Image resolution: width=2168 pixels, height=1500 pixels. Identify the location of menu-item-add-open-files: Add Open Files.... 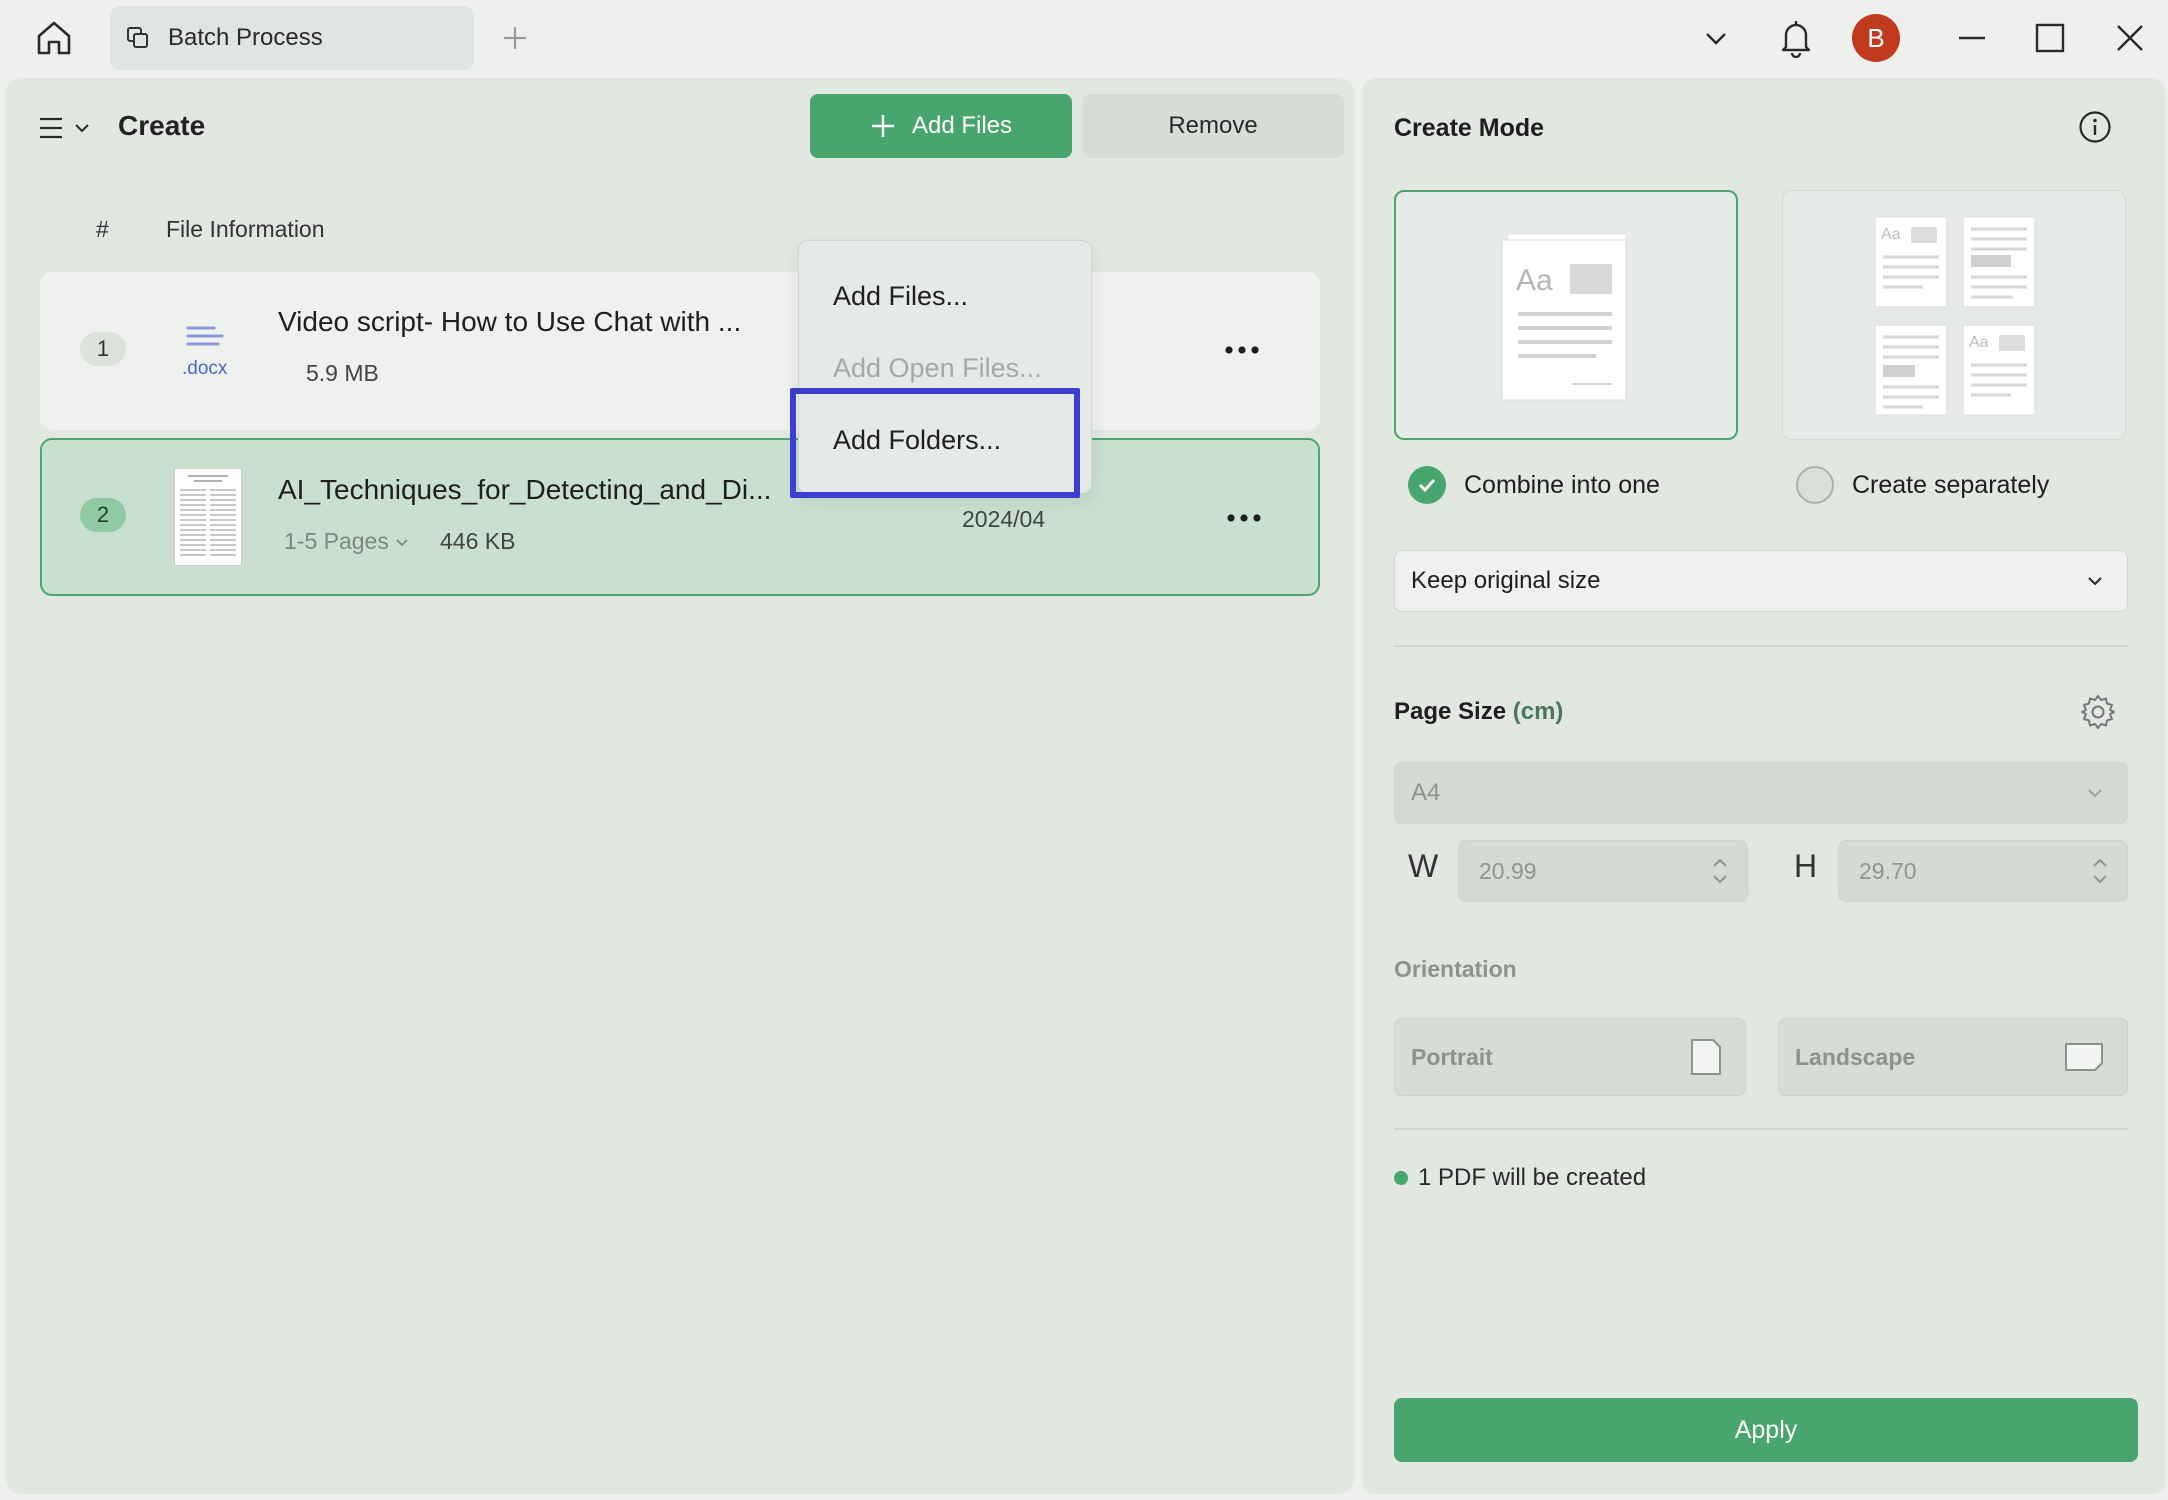
(937, 368).